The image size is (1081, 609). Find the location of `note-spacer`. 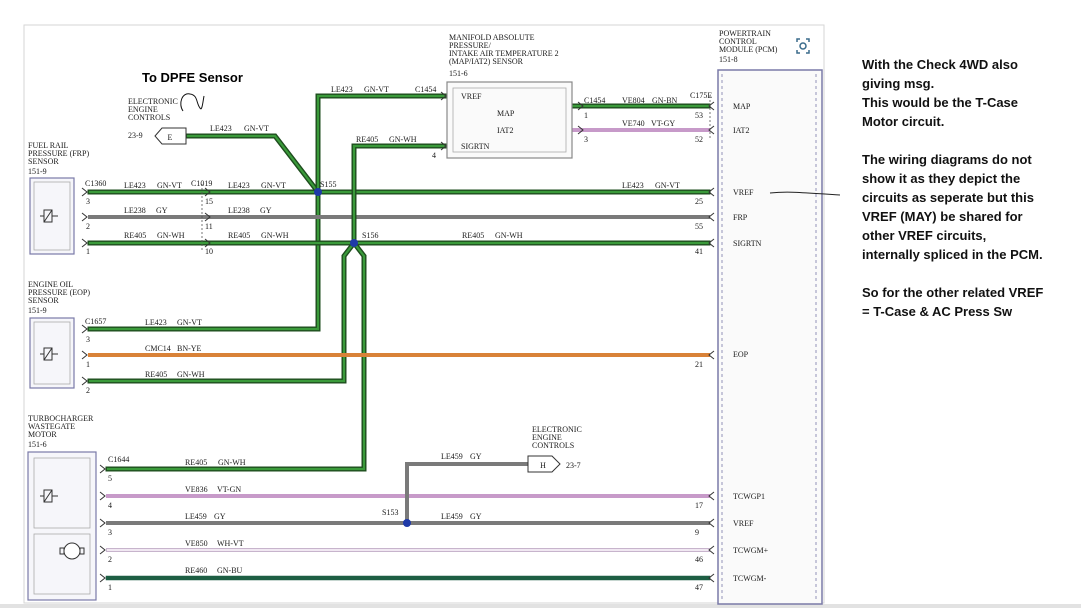

note-spacer is located at coordinates (969, 140).